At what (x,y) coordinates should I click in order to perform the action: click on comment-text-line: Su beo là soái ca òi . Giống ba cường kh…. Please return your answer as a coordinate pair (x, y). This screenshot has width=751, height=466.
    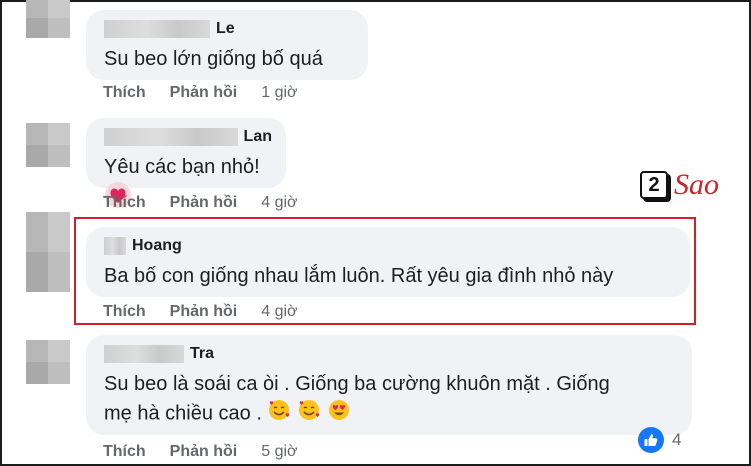
    Looking at the image, I should click on (357, 384).